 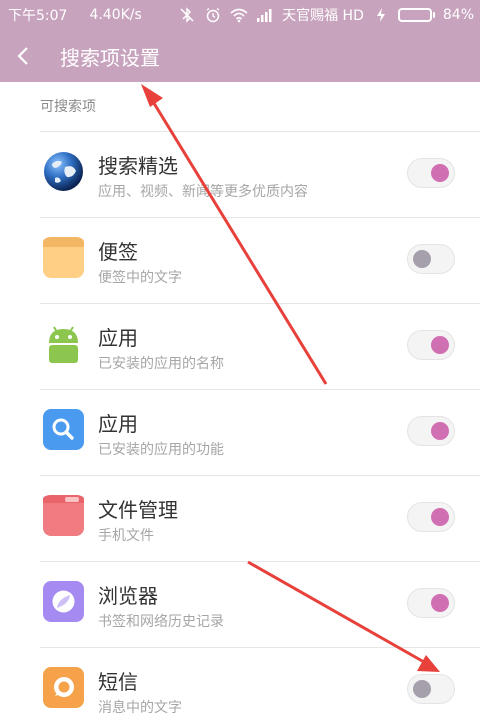 What do you see at coordinates (265, 15) in the screenshot?
I see `signal-icon` at bounding box center [265, 15].